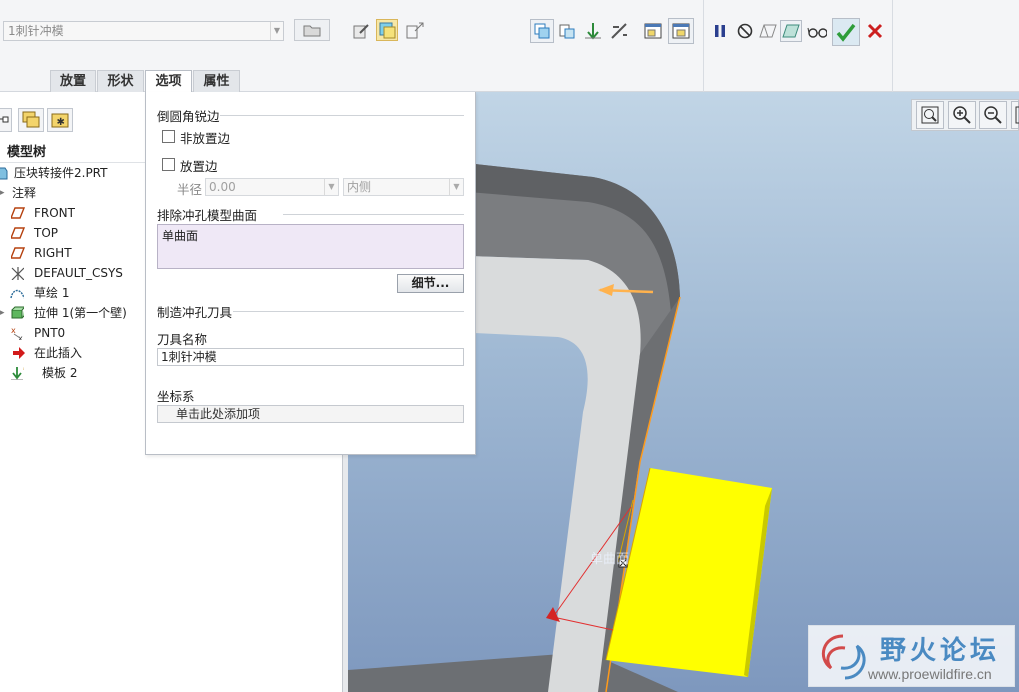  Describe the element at coordinates (73, 353) in the screenshot. I see `tree-item-insert-here: 在此插入` at that location.